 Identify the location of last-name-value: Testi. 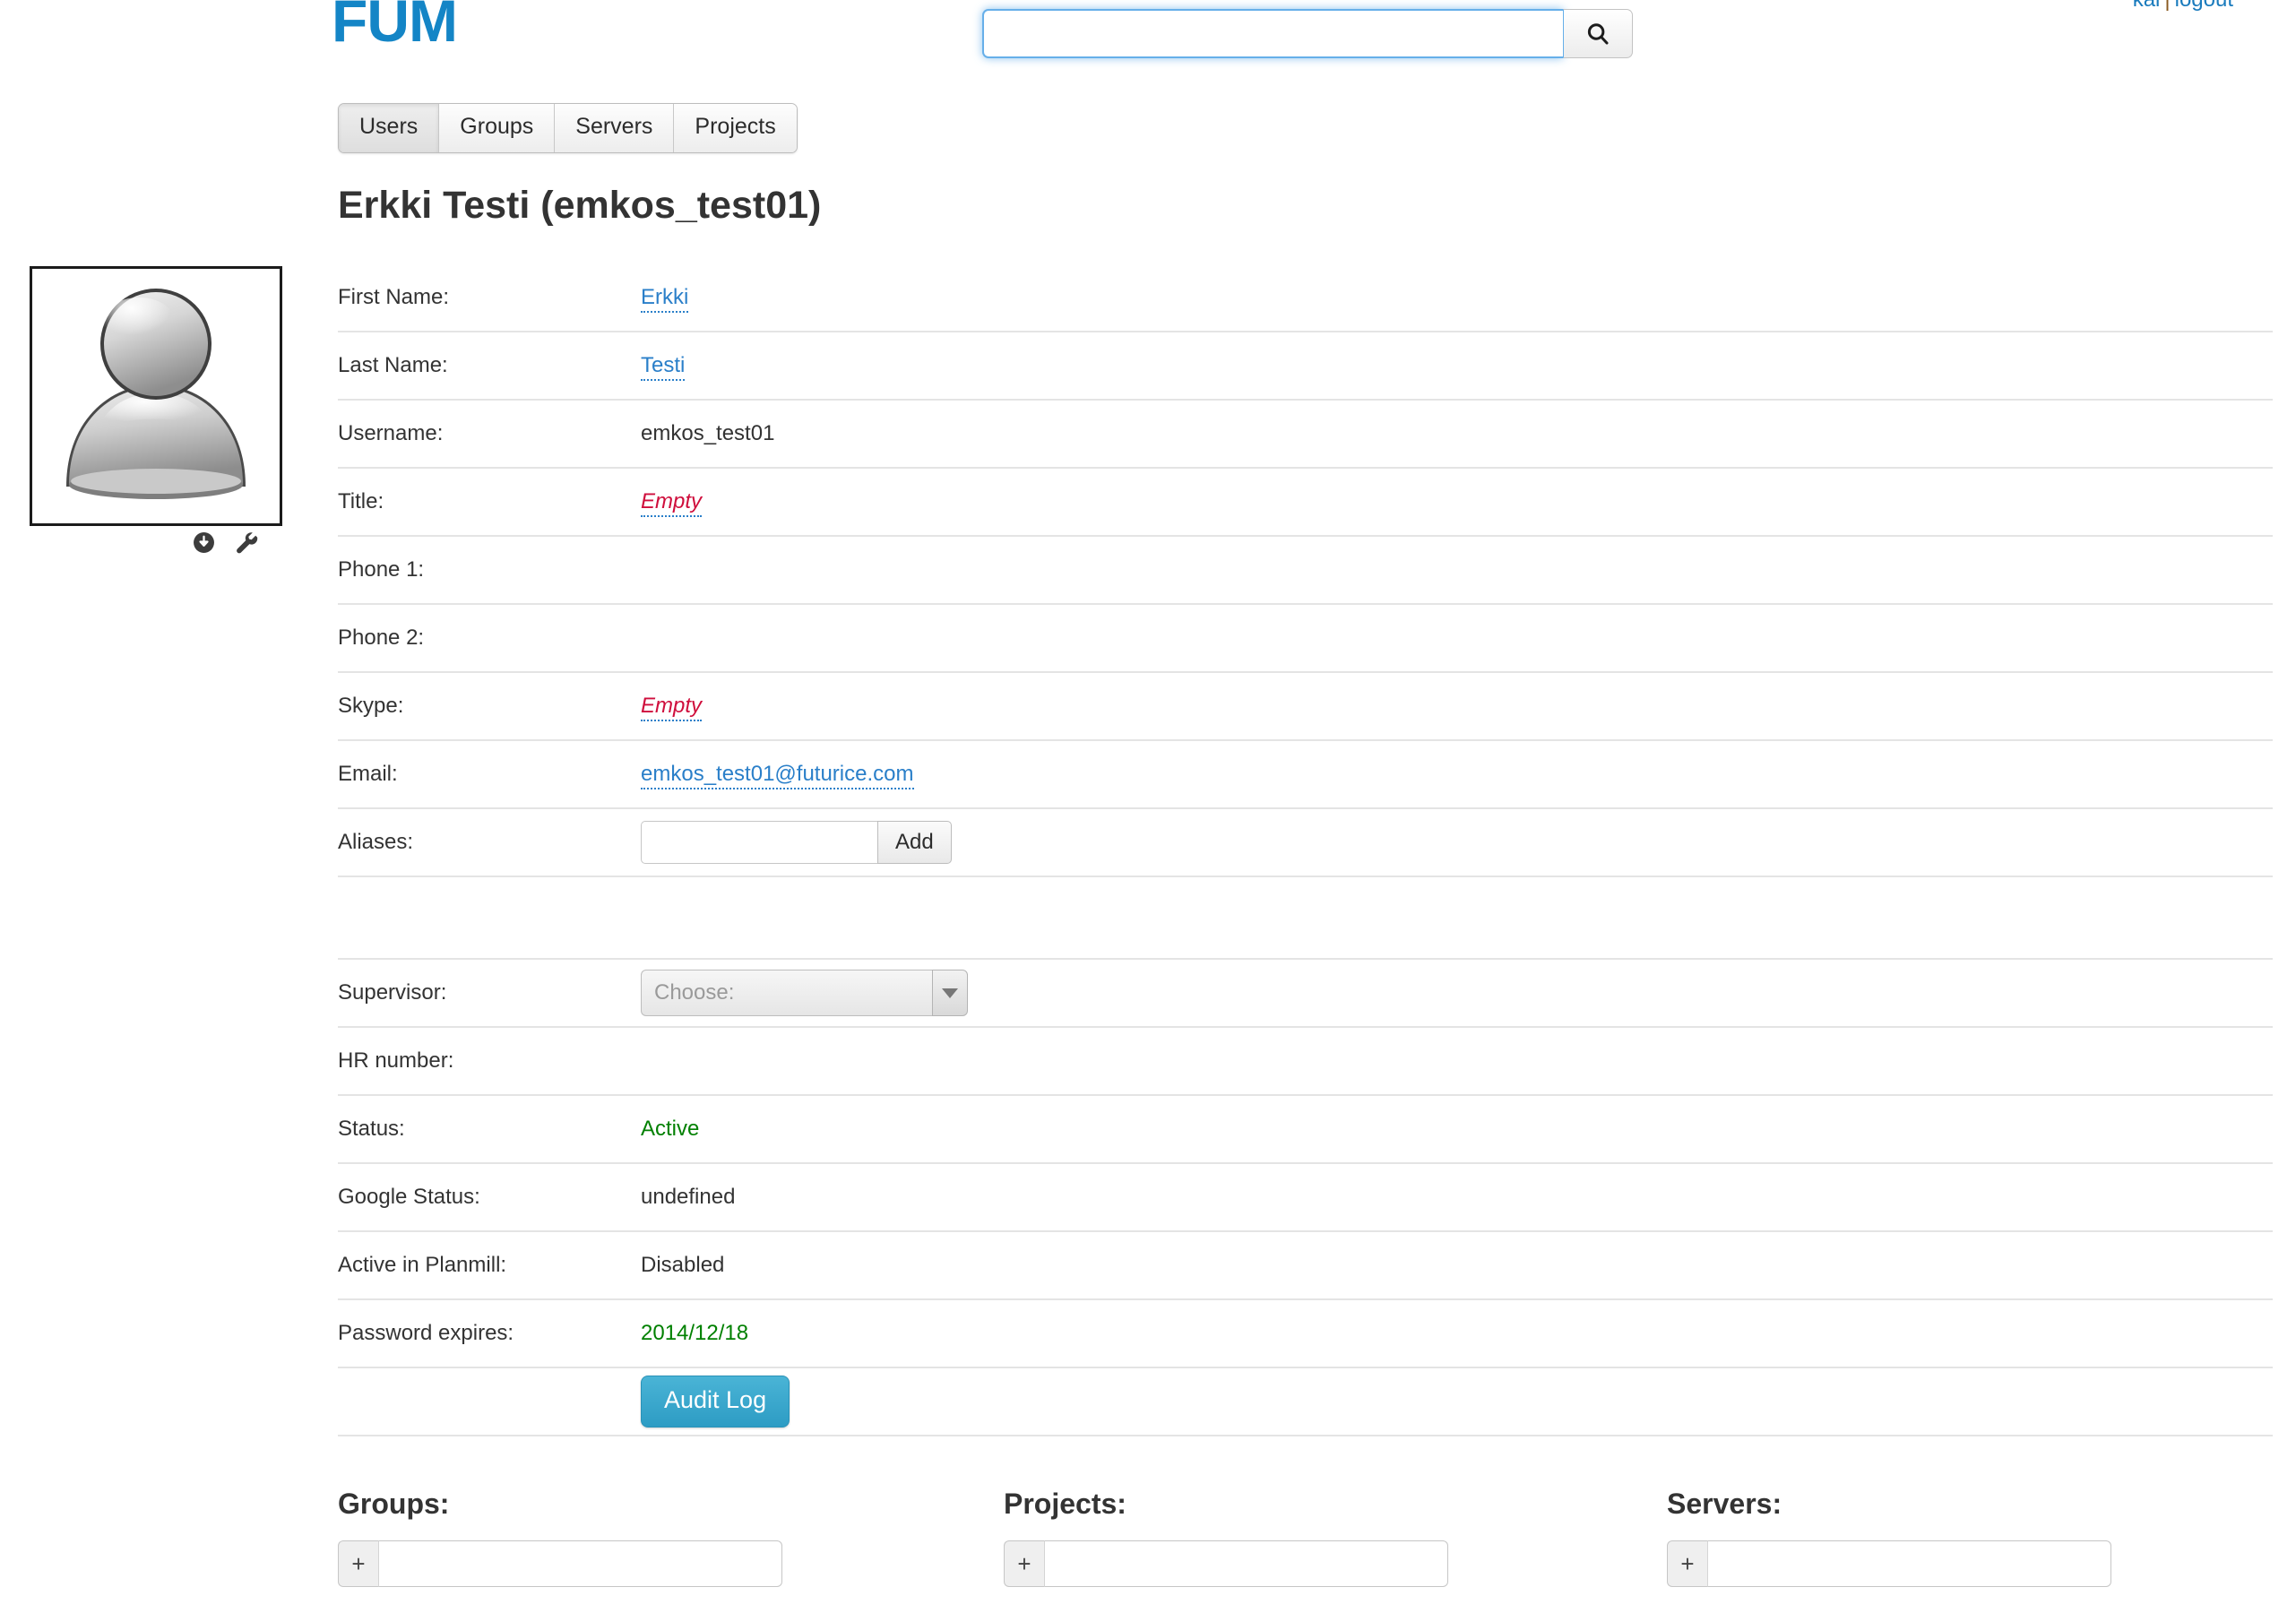
(664, 367).